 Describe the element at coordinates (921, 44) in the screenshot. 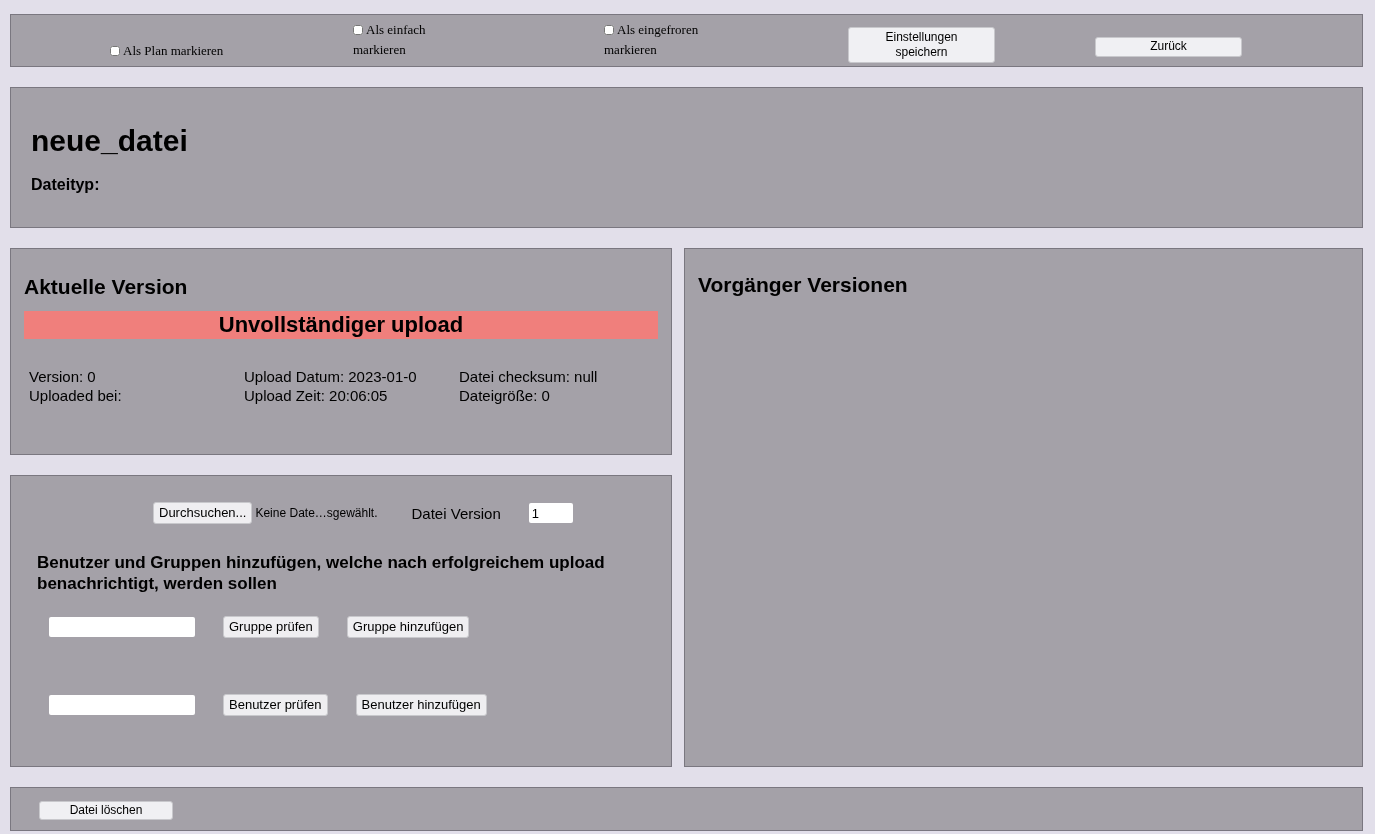

I see `save-settings-button: Einstellungen speichern` at that location.